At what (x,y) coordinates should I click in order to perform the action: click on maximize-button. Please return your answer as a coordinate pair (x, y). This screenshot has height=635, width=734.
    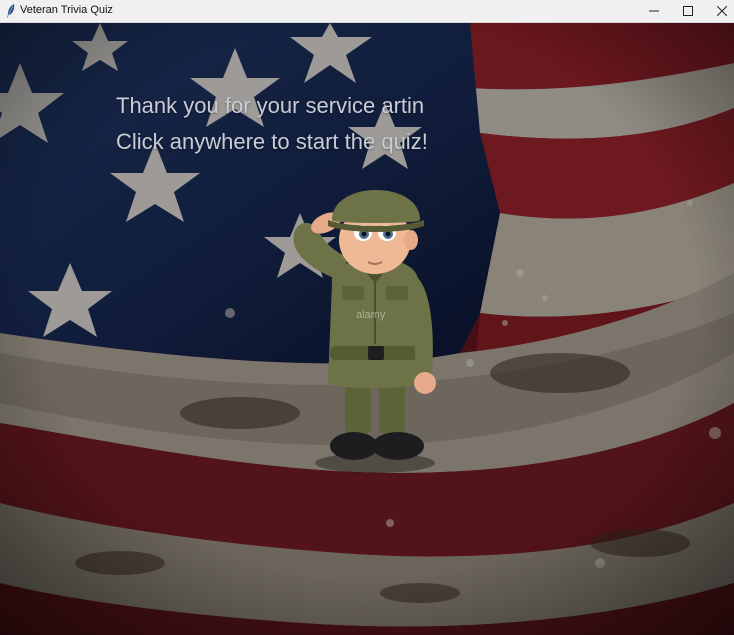
    Looking at the image, I should click on (688, 11).